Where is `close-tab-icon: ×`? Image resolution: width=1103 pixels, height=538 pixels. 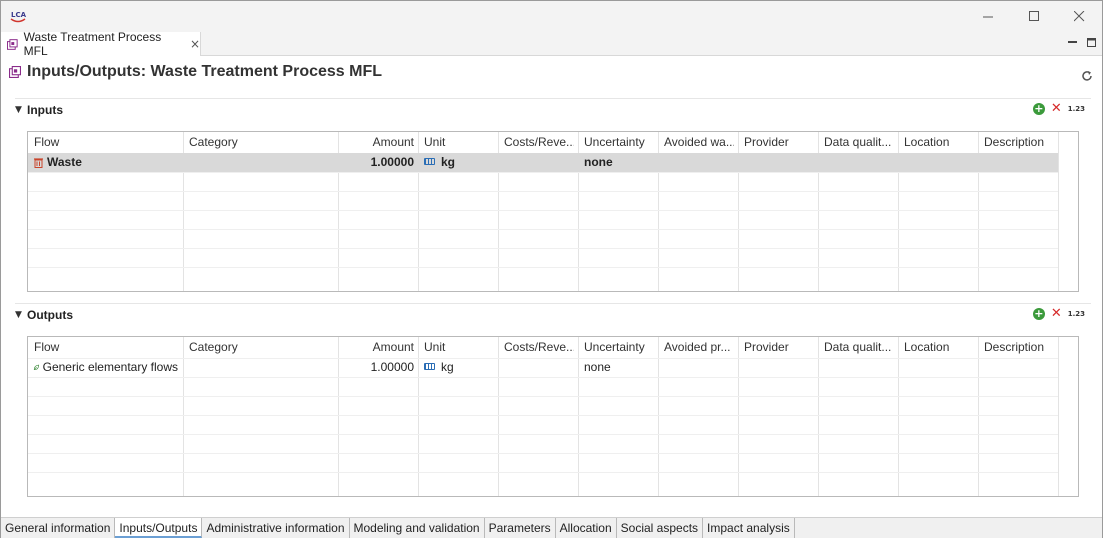
close-tab-icon: × is located at coordinates (195, 44).